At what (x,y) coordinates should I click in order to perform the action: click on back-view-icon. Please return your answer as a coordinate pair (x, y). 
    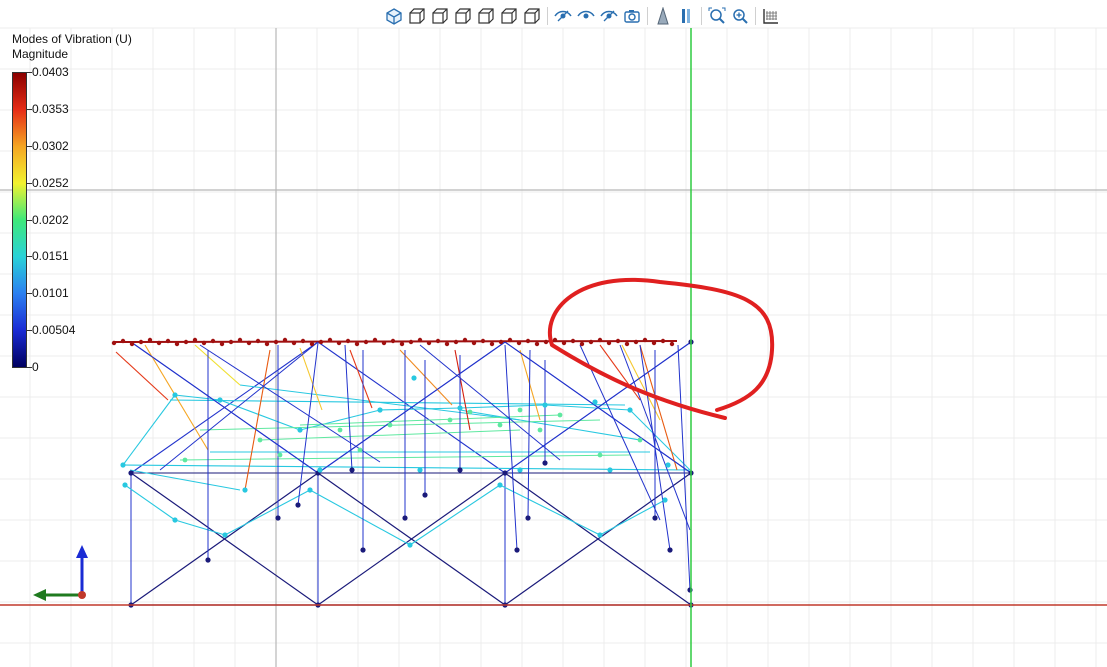
    Looking at the image, I should click on (440, 16).